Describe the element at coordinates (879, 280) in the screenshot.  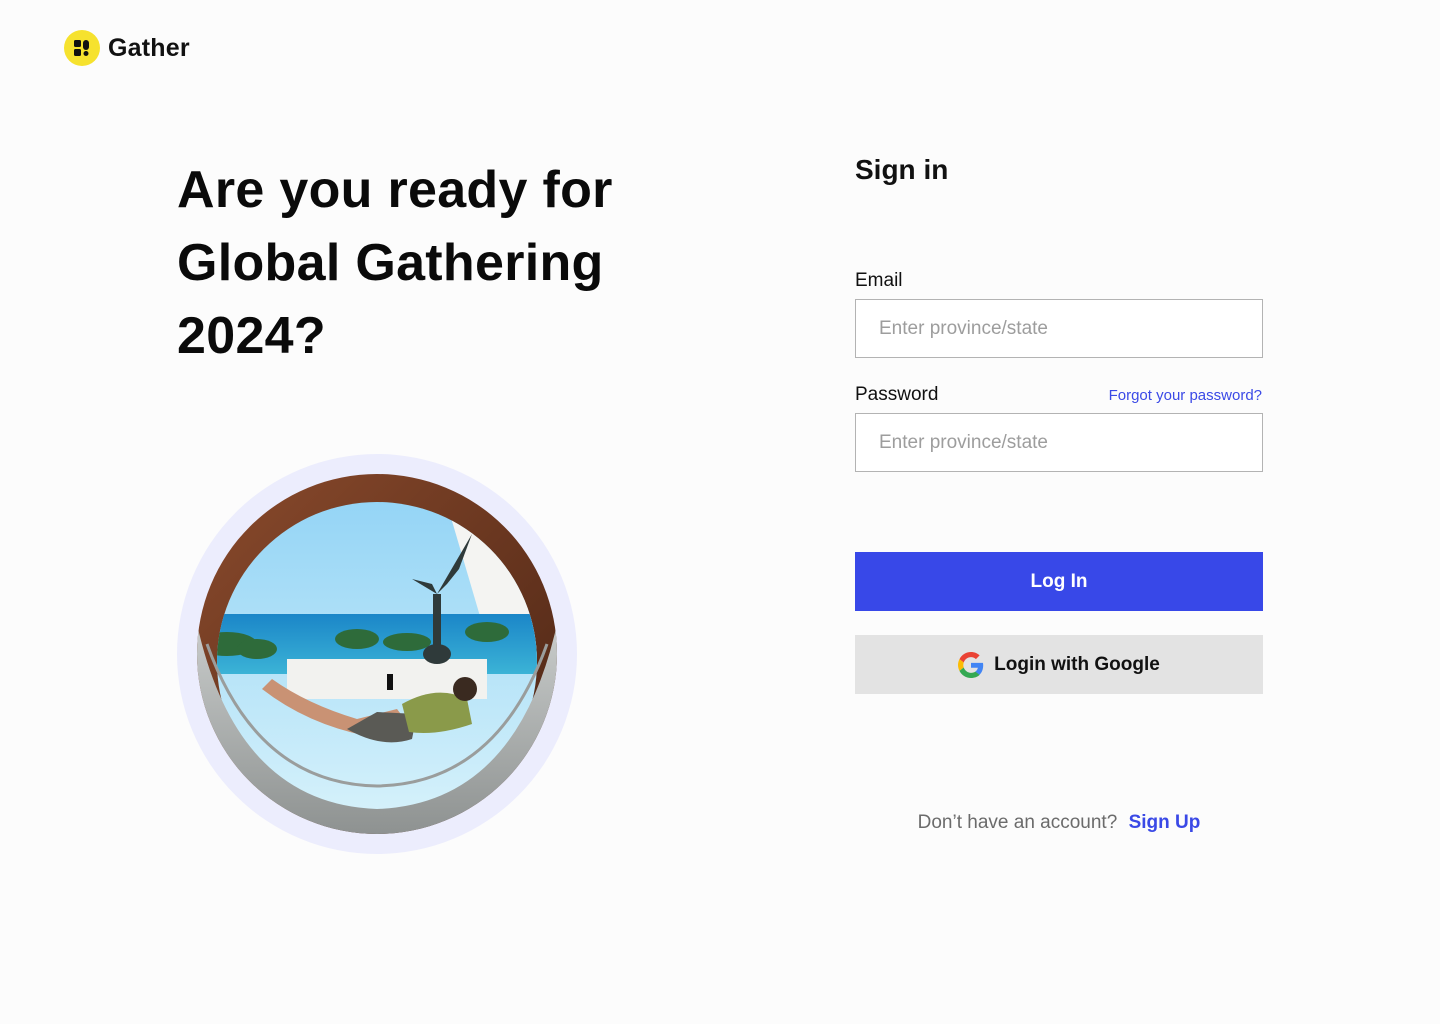
I see `email-label: Email` at that location.